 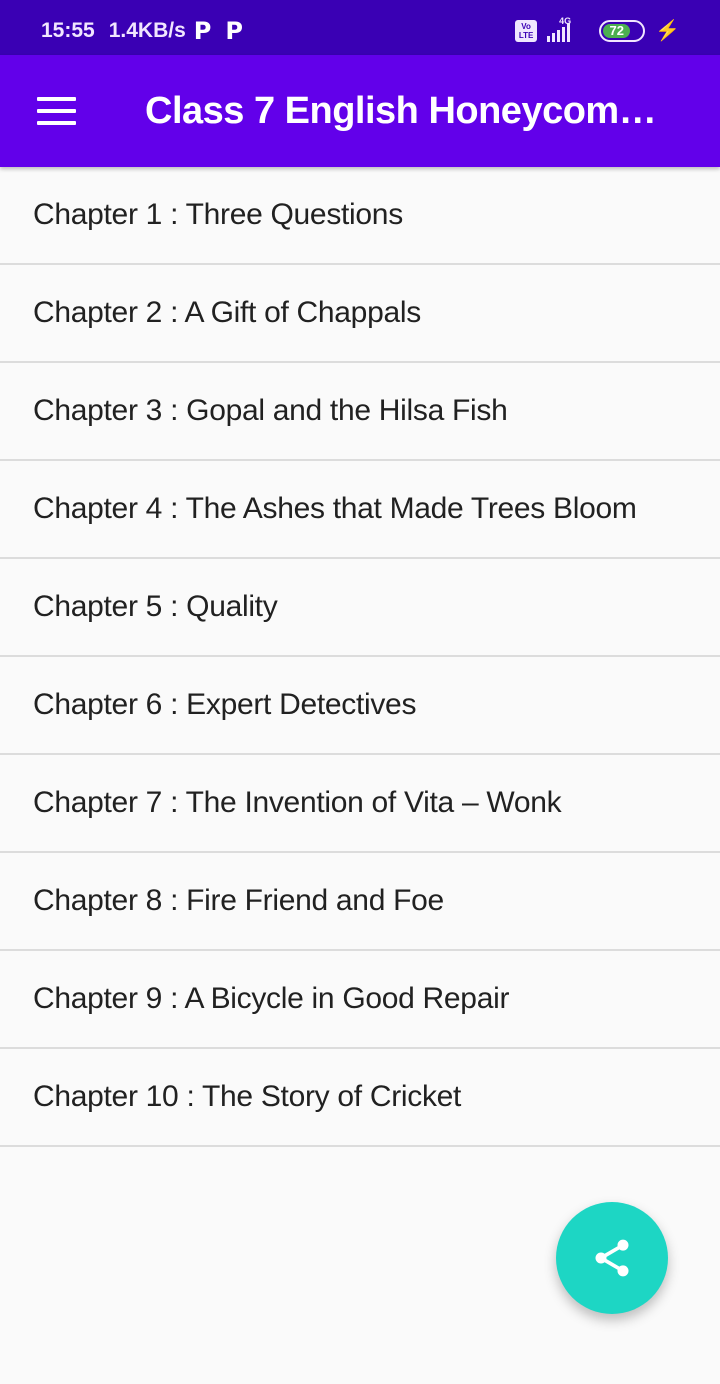 What do you see at coordinates (360, 804) in the screenshot?
I see `chapter-item: Chapter 7 : The Invention of Vita – Wonk` at bounding box center [360, 804].